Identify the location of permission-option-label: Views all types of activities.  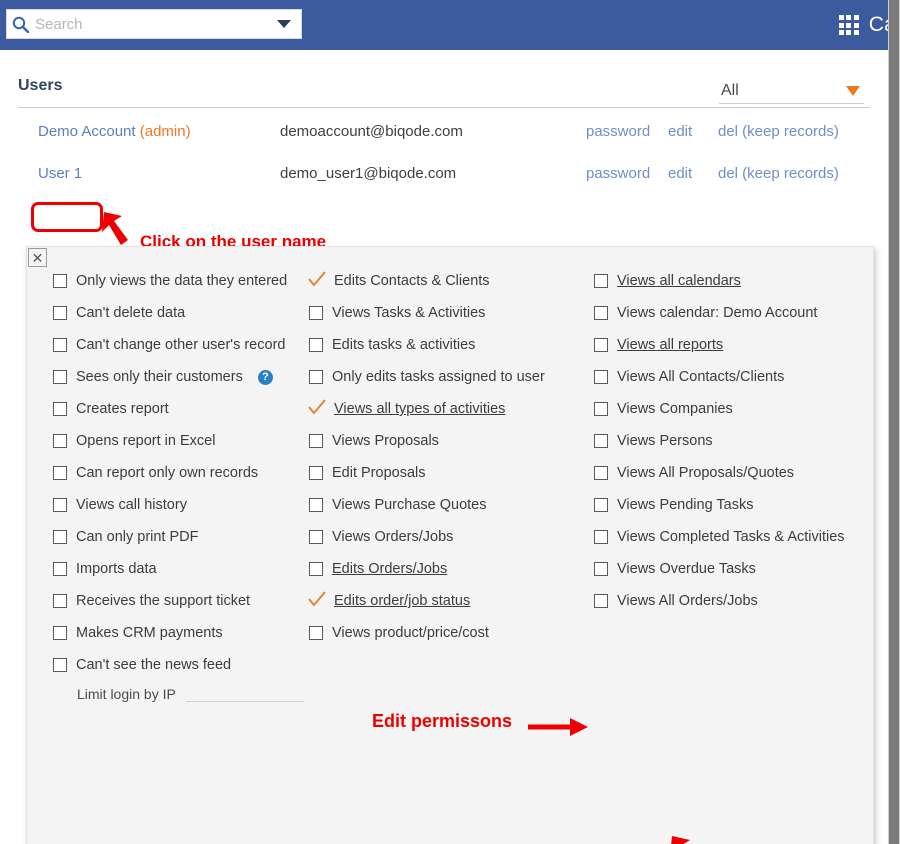
(420, 409).